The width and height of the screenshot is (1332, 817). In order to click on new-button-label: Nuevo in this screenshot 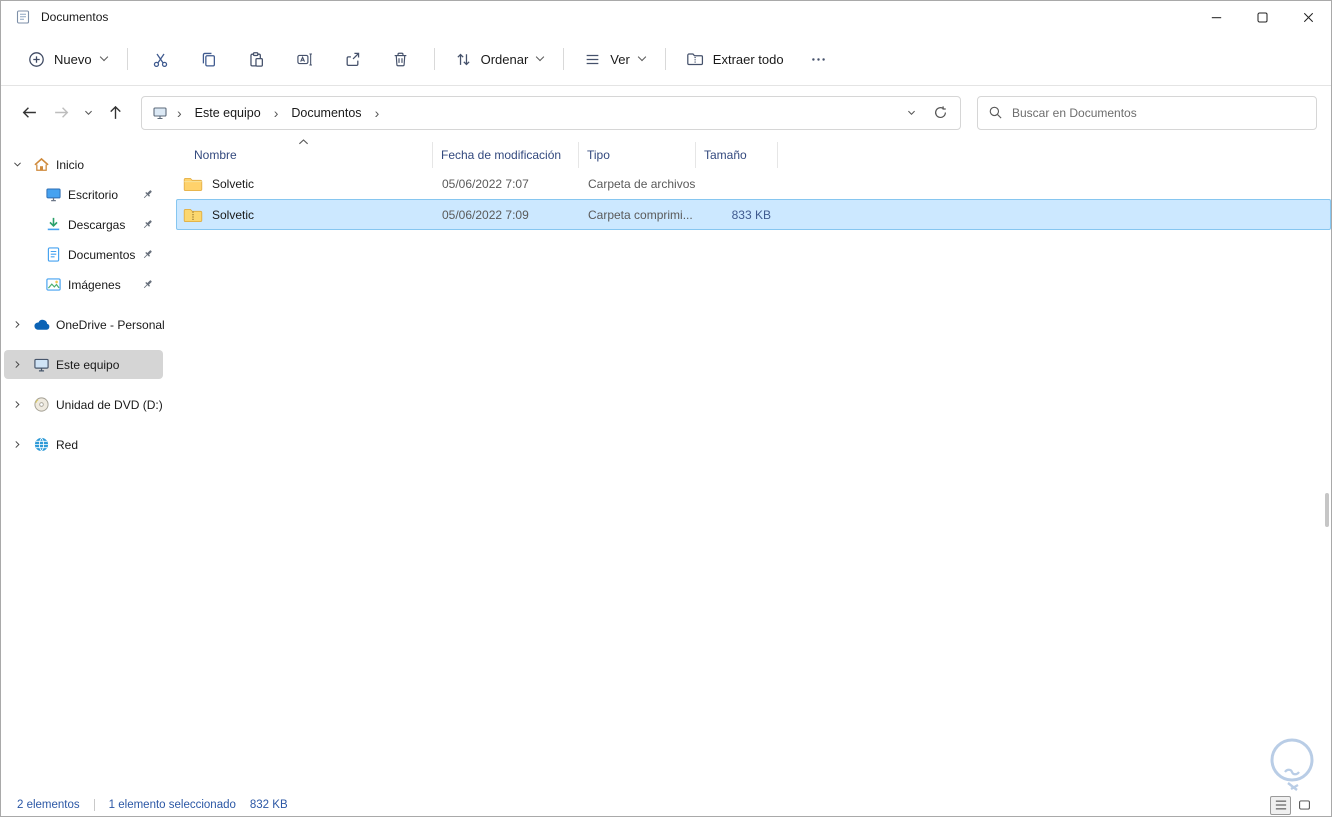, I will do `click(73, 59)`.